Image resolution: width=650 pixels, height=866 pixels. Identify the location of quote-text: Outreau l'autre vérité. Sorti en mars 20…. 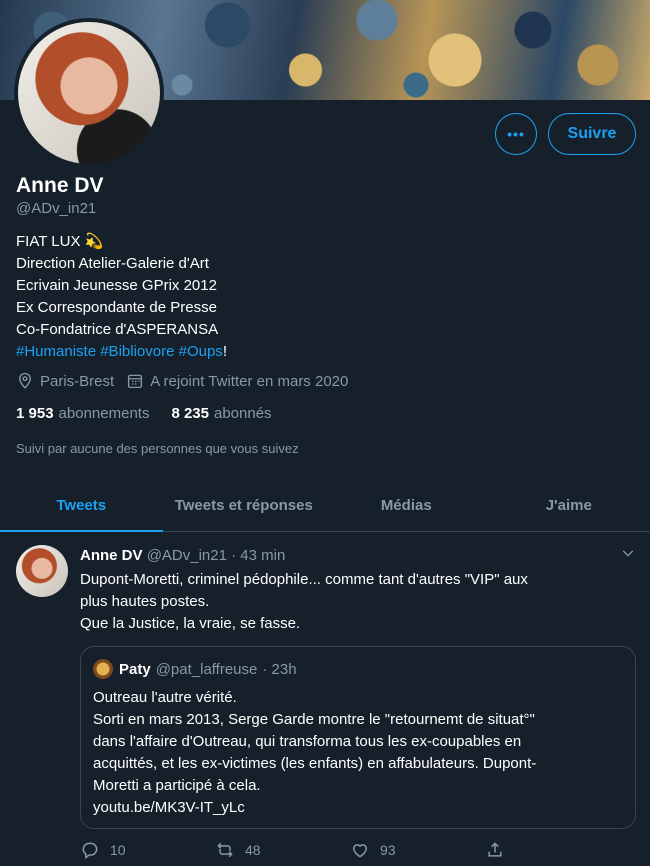
(358, 753).